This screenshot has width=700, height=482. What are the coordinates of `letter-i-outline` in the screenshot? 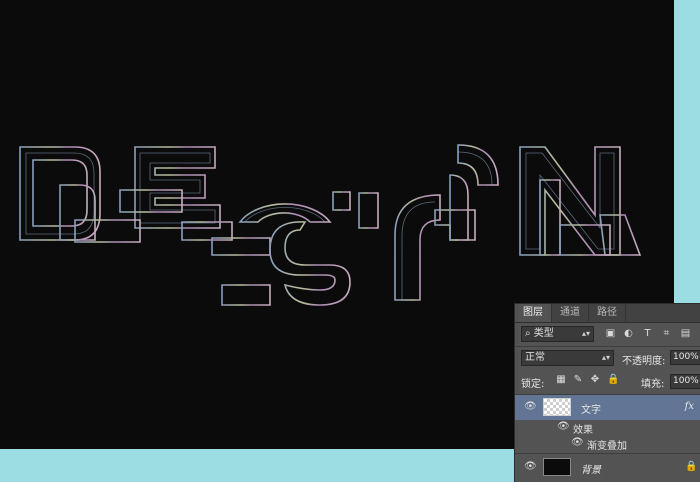 It's located at (368, 210).